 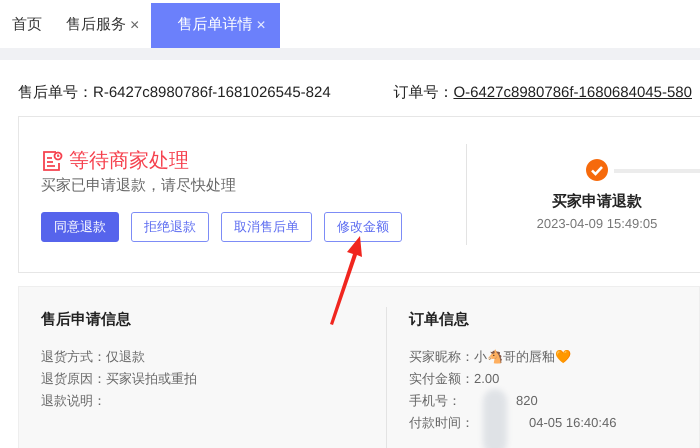 I want to click on tab-label: 售后单详情, so click(x=214, y=25).